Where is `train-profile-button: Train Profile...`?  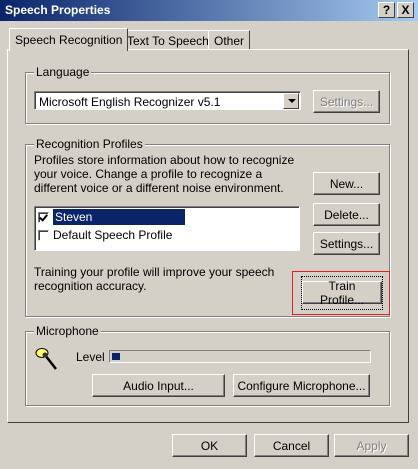
train-profile-button: Train Profile... is located at coordinates (342, 292).